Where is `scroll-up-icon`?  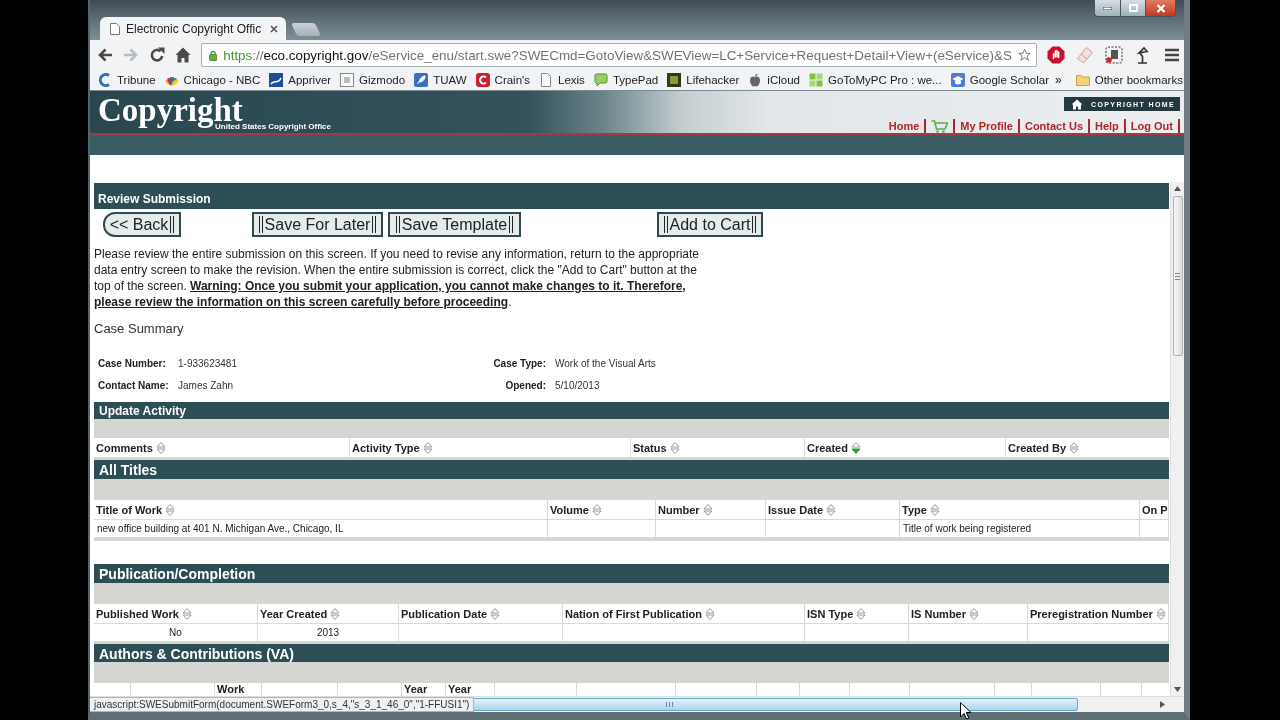
scroll-up-icon is located at coordinates (1177, 188).